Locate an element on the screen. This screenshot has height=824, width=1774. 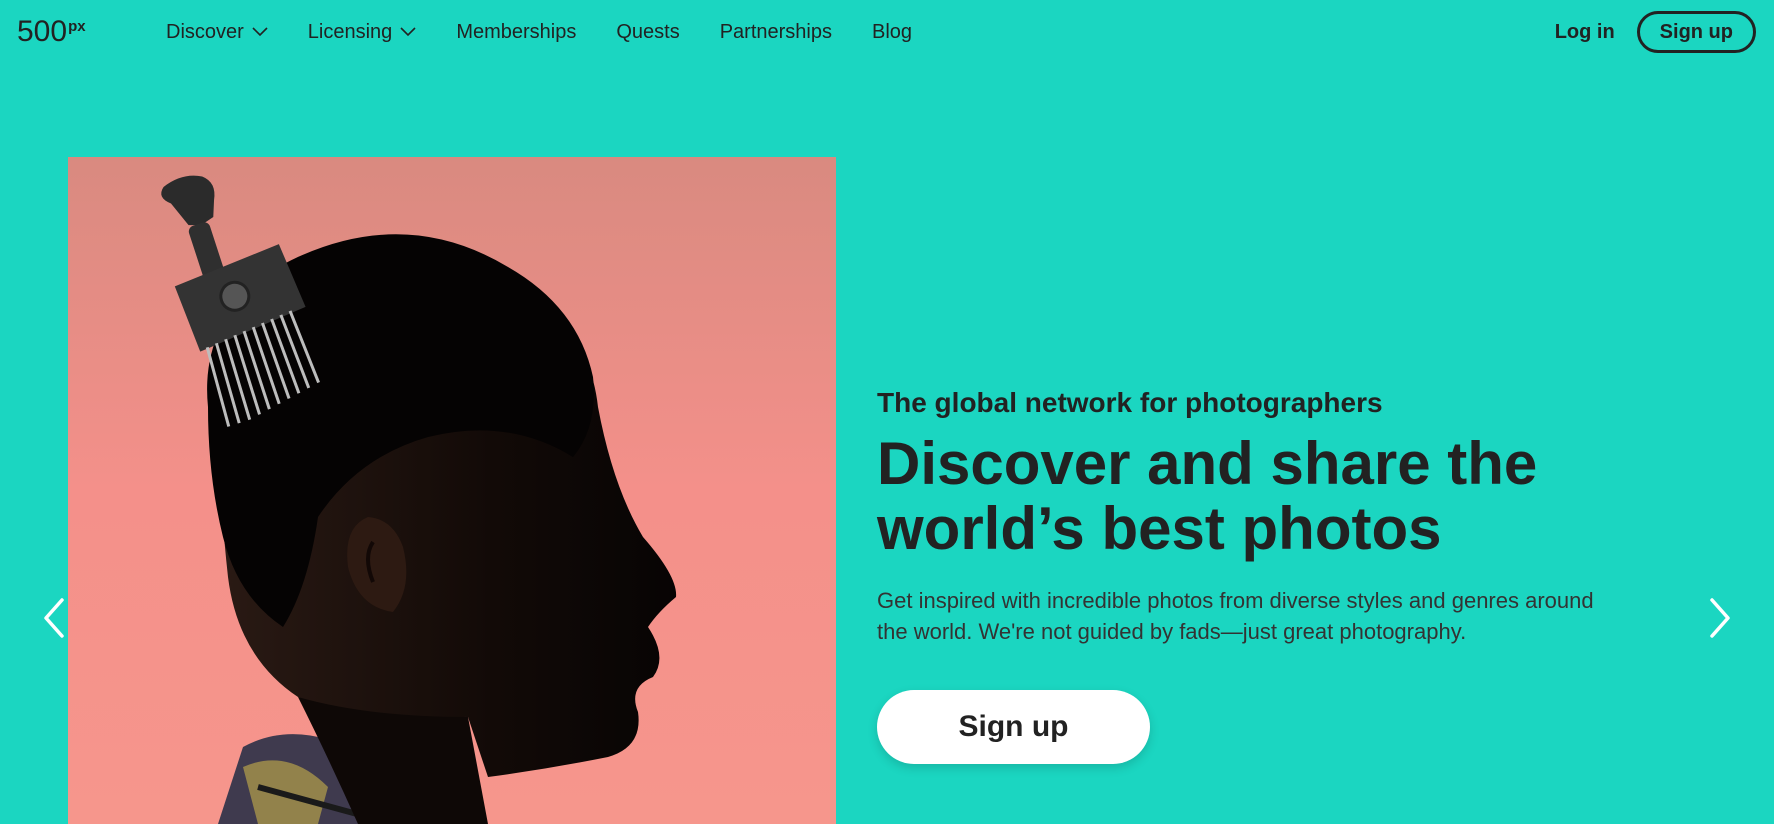
nav-item-label: Partnerships is located at coordinates (775, 31).